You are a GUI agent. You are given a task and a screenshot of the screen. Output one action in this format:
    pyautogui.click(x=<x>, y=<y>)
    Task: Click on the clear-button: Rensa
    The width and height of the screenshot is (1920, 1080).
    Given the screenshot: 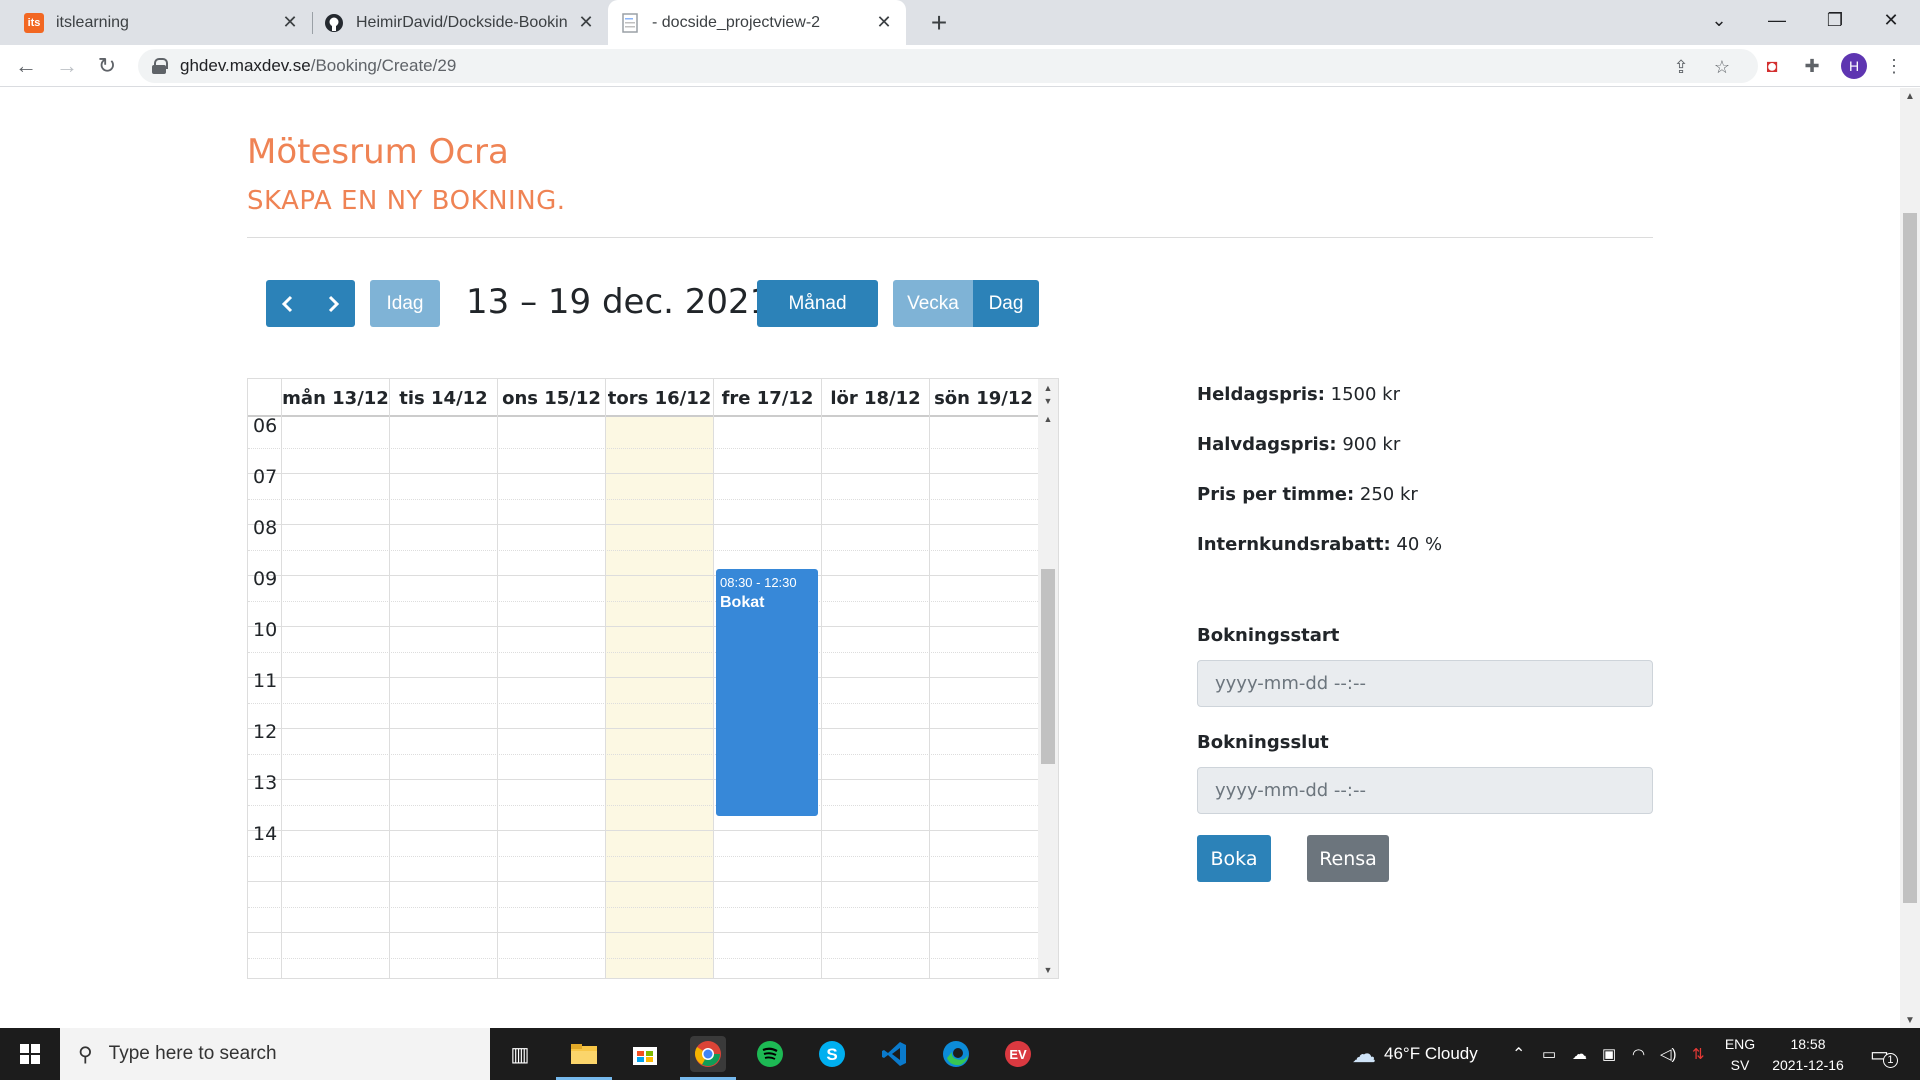 What is the action you would take?
    pyautogui.click(x=1348, y=858)
    